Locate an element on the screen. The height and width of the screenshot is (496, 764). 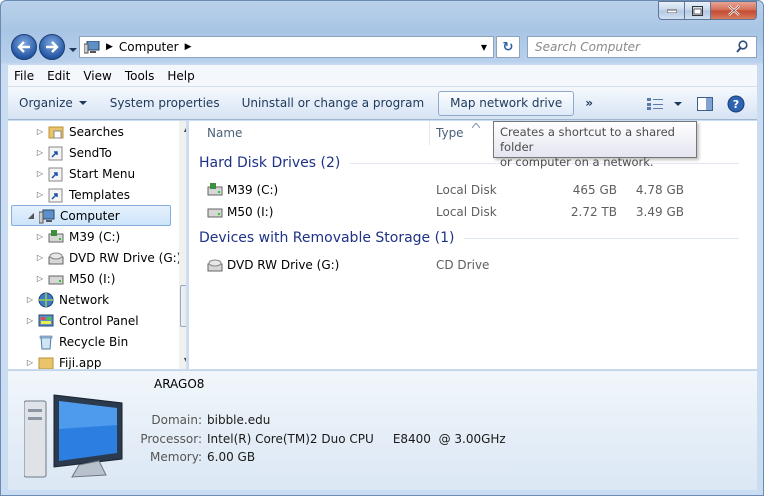
tree-item-start-menu: ▷ Start Menu is located at coordinates (84, 173).